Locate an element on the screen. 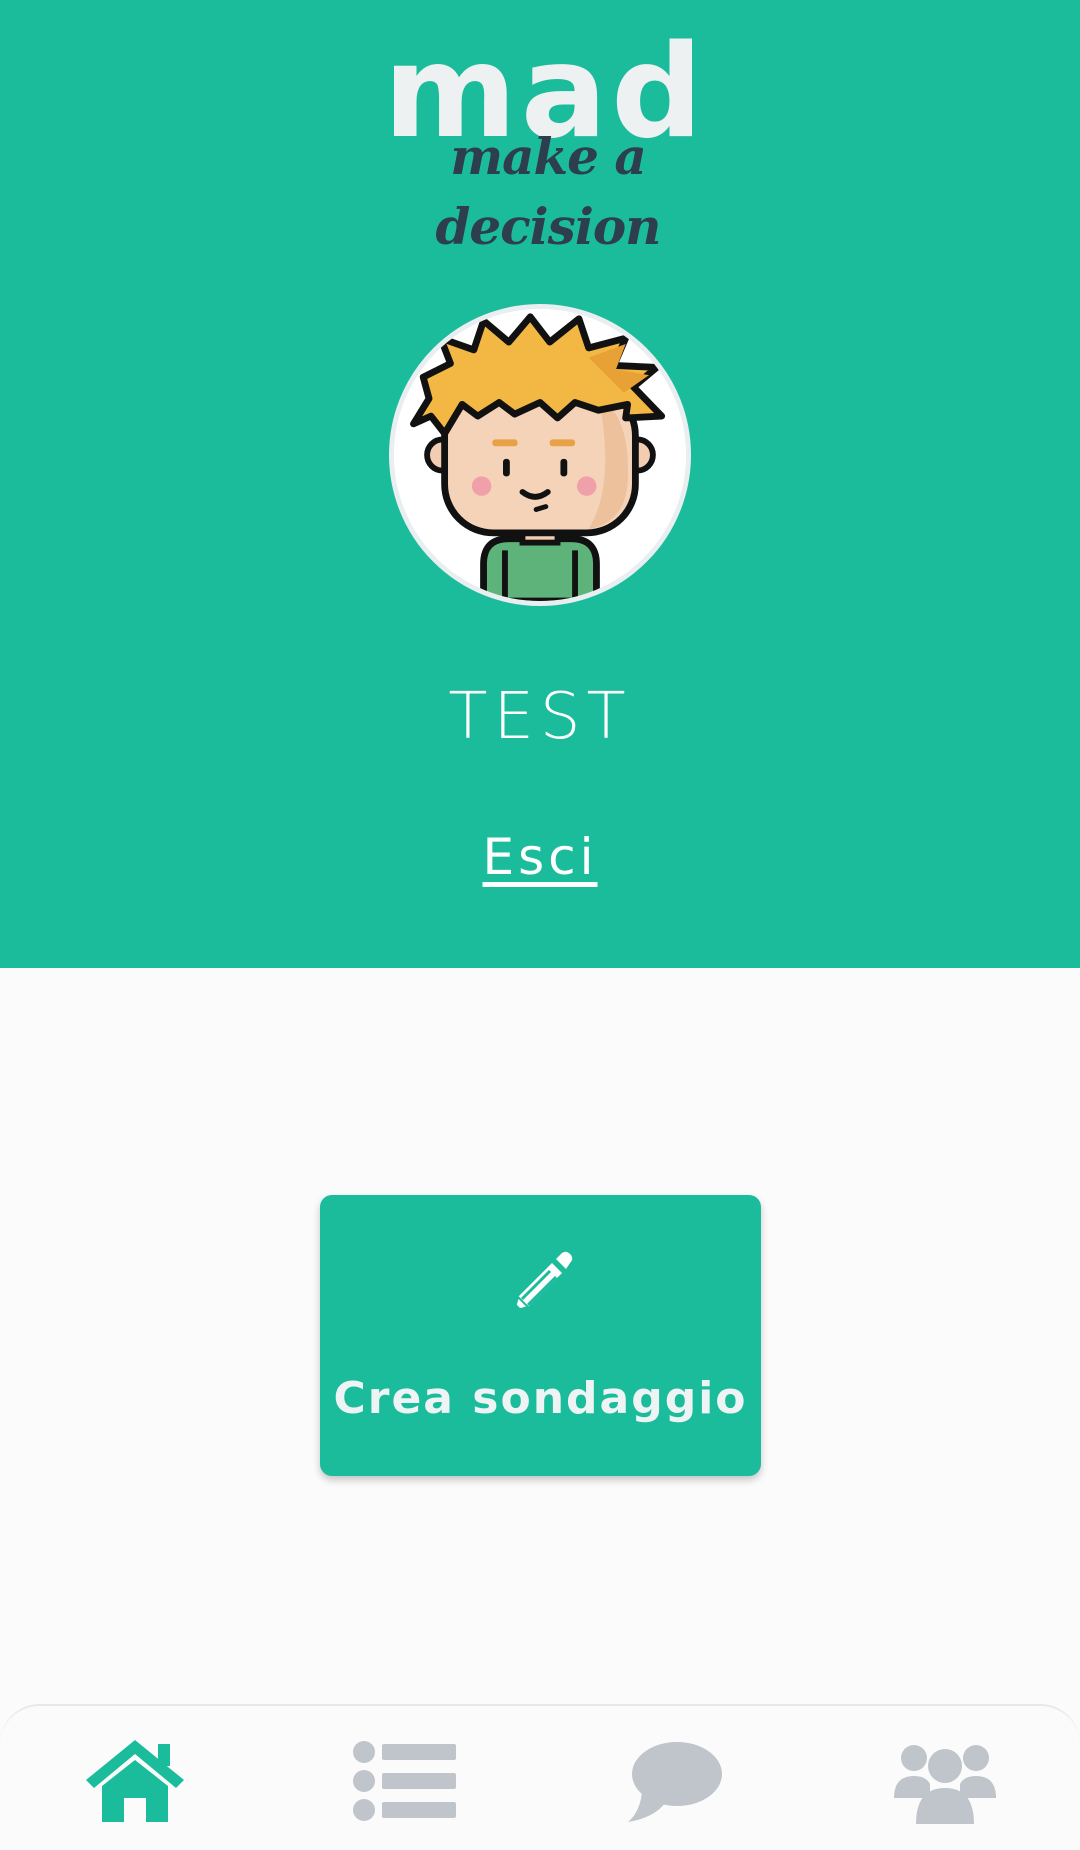 The image size is (1080, 1850). list-icon is located at coordinates (404, 1781).